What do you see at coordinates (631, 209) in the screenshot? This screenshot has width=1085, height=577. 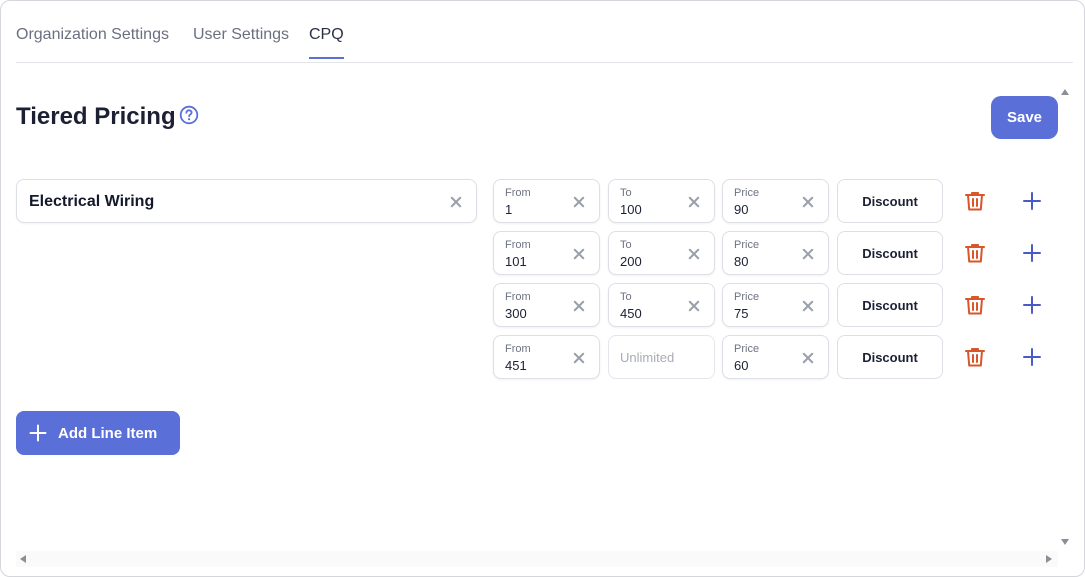 I see `tier-to-value: 100` at bounding box center [631, 209].